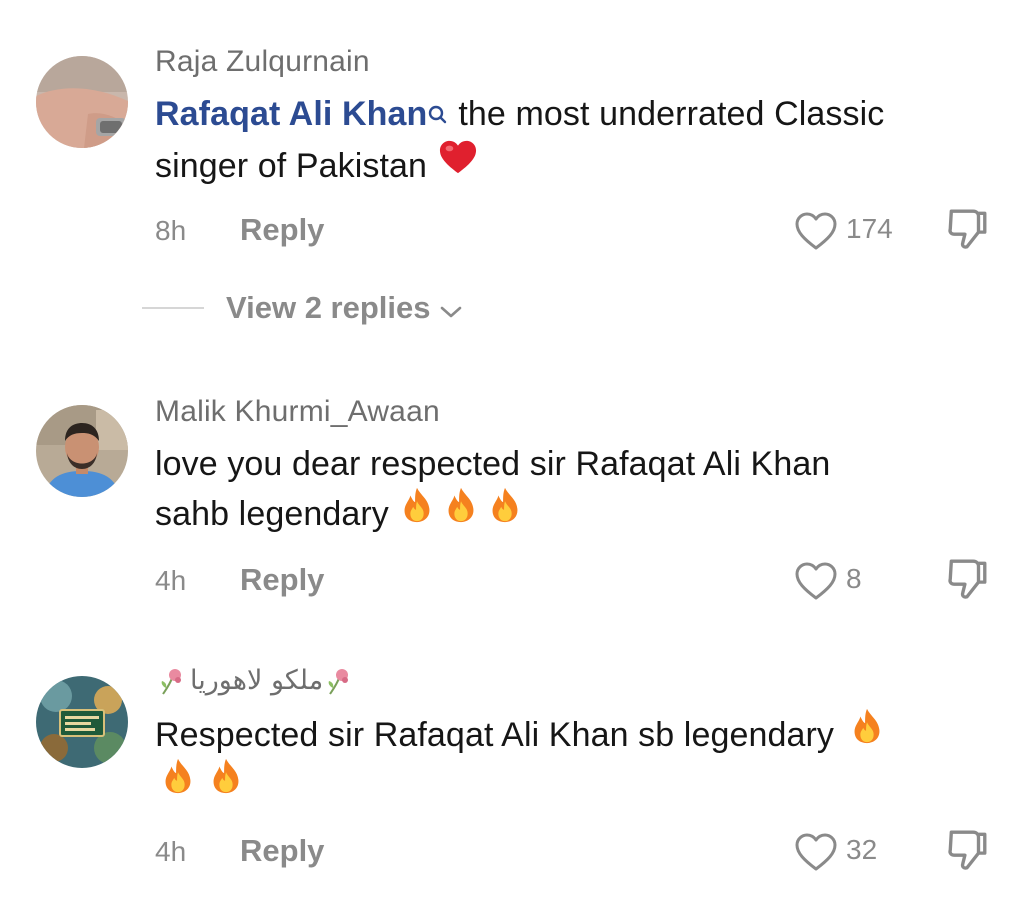  I want to click on view-replies-button: View 2 replies, so click(344, 308).